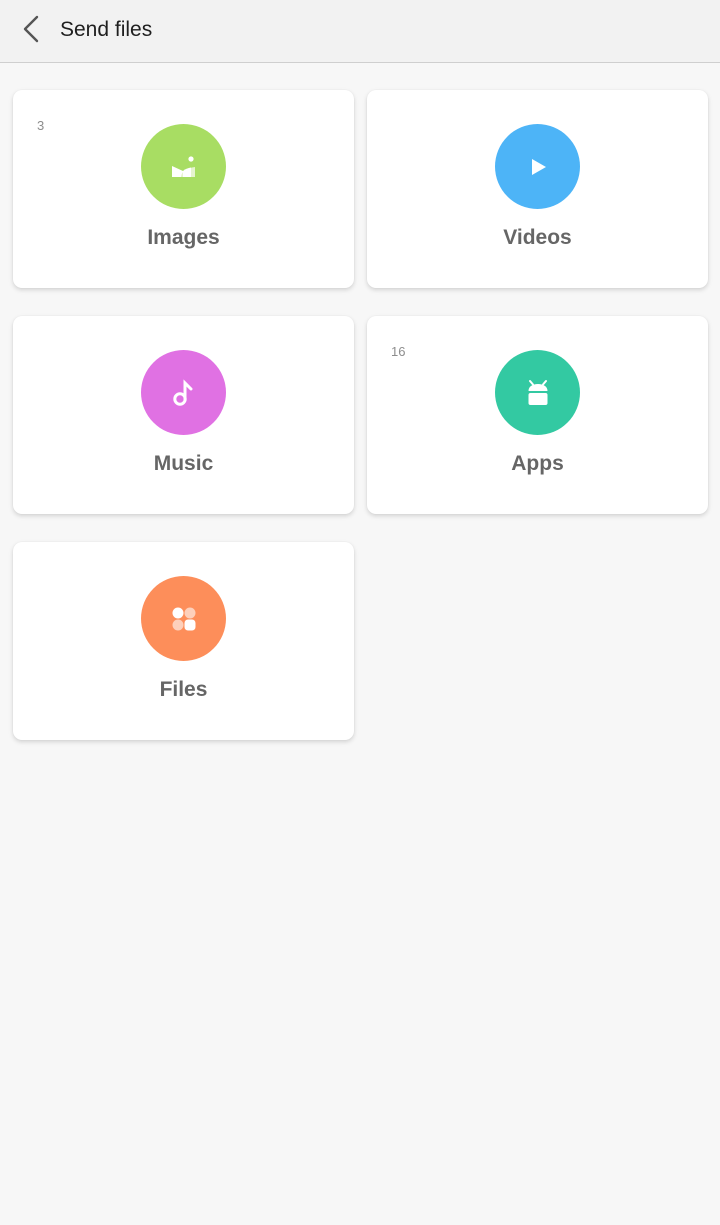 This screenshot has width=720, height=1225. Describe the element at coordinates (183, 237) in the screenshot. I see `images-label: Images` at that location.